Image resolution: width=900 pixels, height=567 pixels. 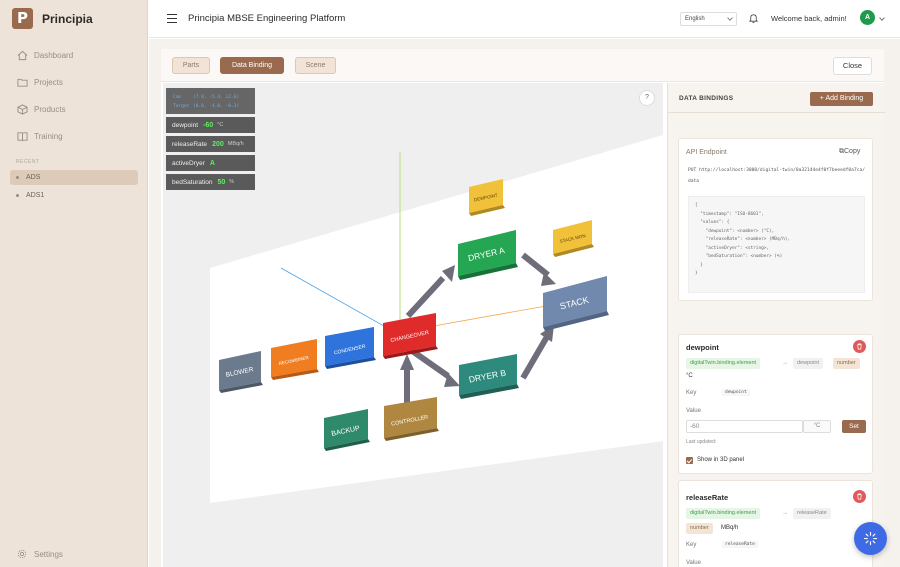 What do you see at coordinates (28, 162) in the screenshot?
I see `recent-heading: RECENT` at bounding box center [28, 162].